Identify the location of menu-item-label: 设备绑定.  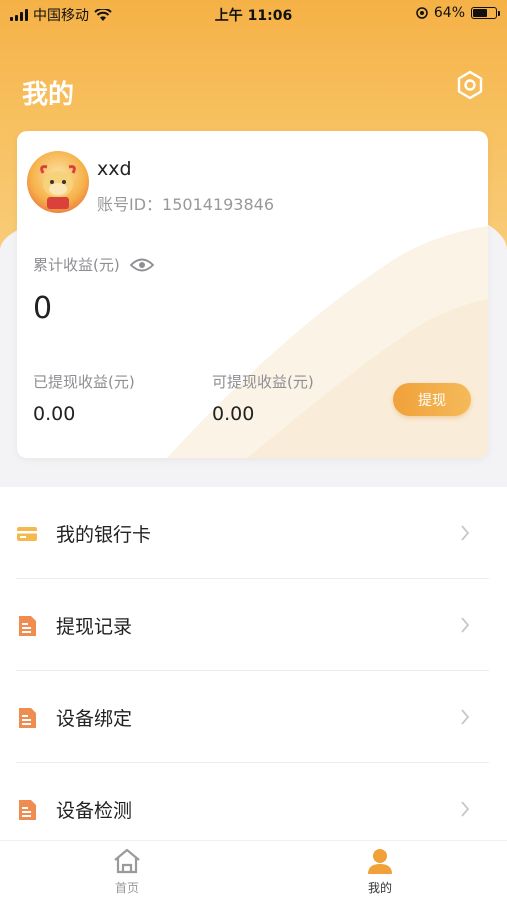
(94, 719).